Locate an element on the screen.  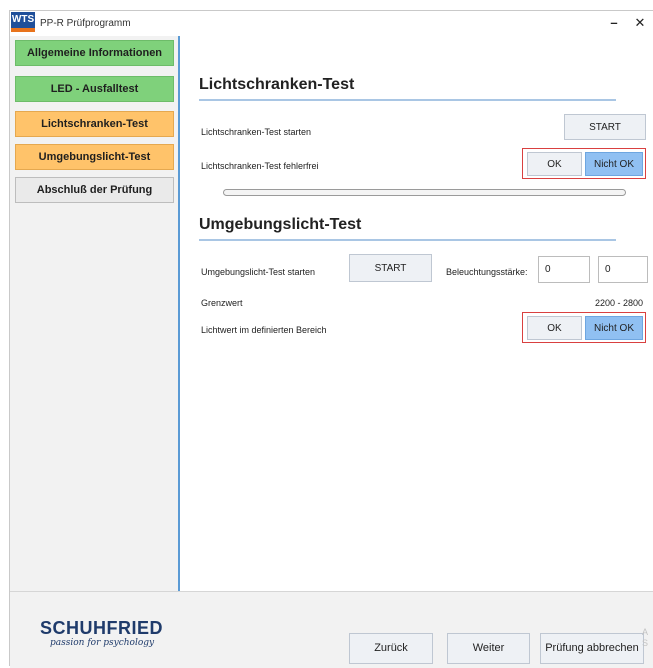
minimize-button: – is located at coordinates (614, 23).